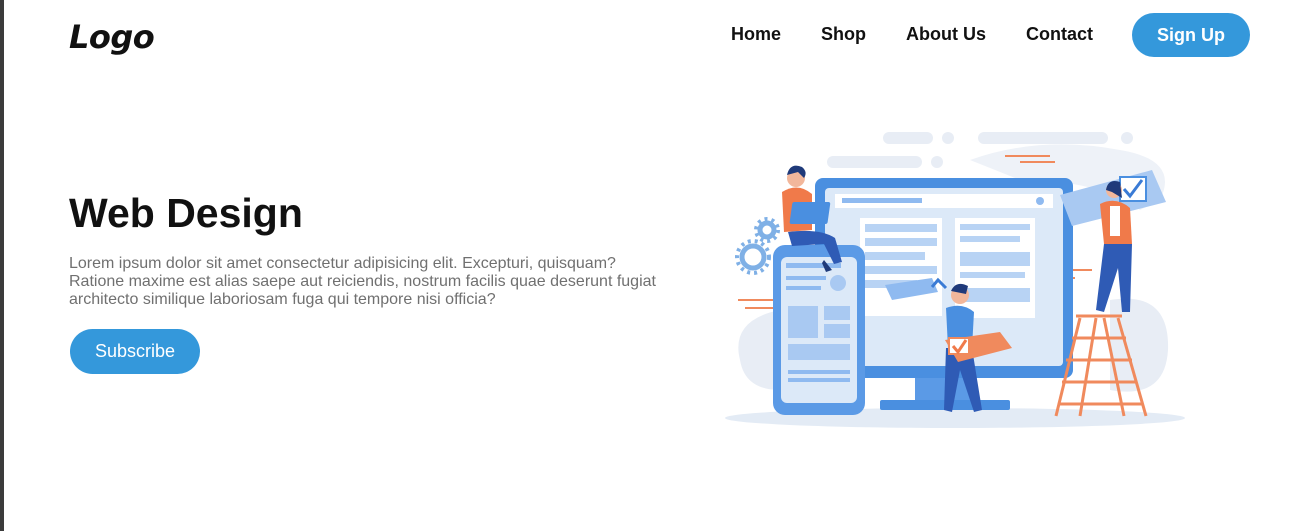 The width and height of the screenshot is (1291, 531). What do you see at coordinates (819, 330) in the screenshot?
I see `phone-illustration` at bounding box center [819, 330].